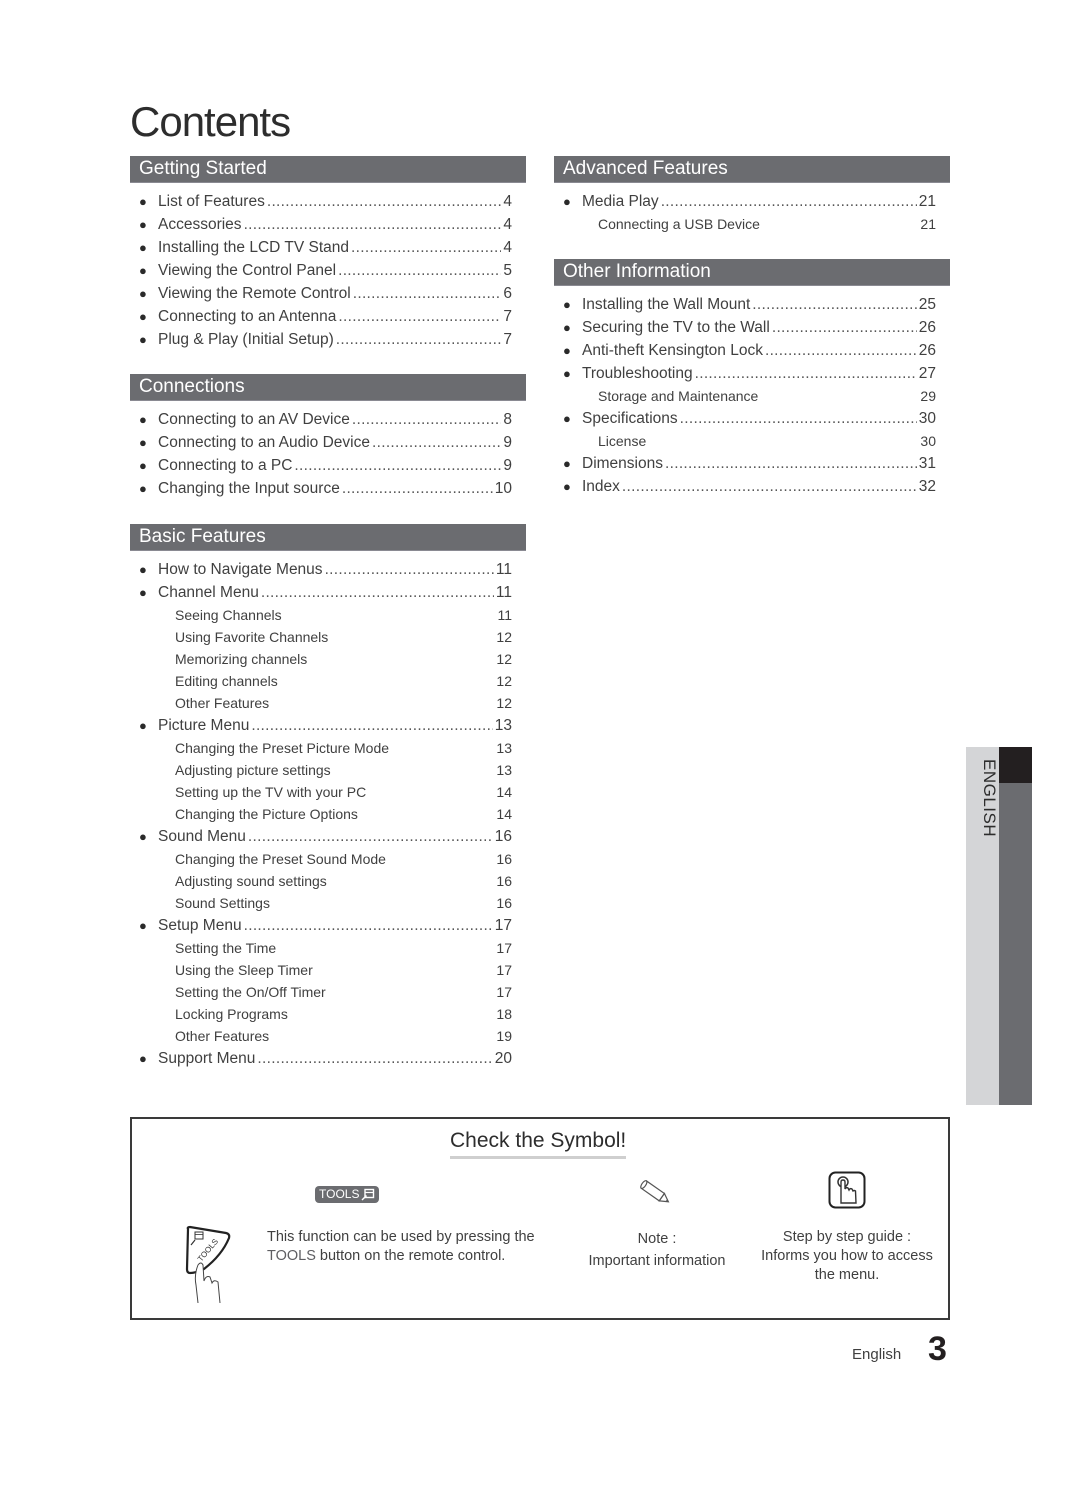  I want to click on toc-subentry: Using the Sleep Timer 17, so click(328, 970).